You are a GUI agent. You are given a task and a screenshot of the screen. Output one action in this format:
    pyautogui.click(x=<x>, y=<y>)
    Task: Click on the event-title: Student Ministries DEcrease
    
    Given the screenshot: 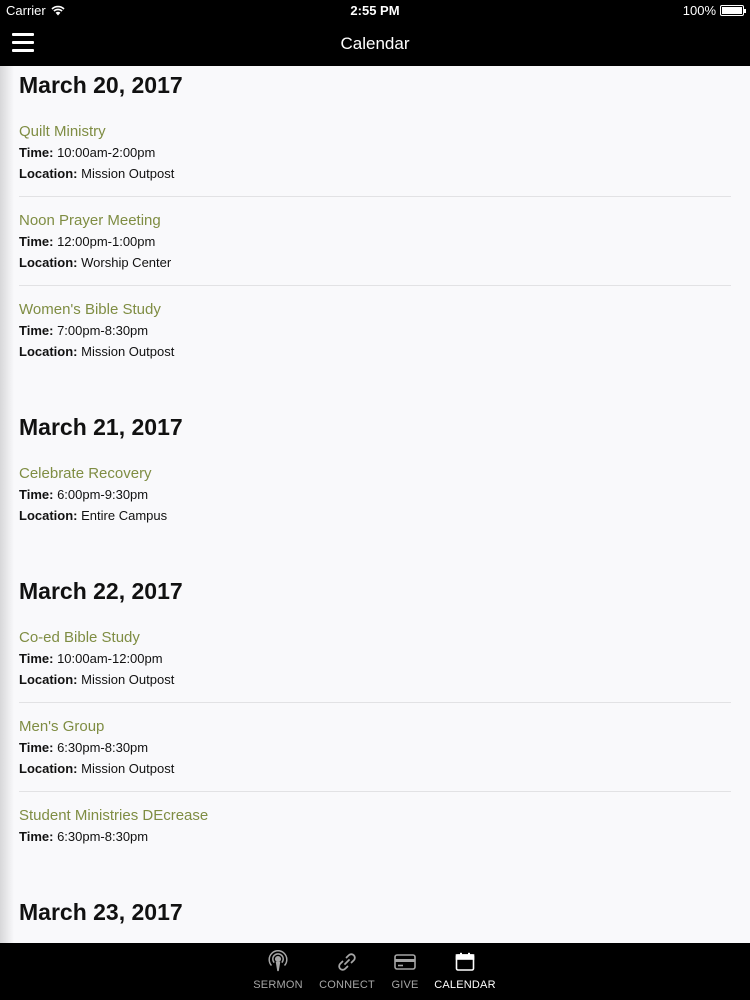 What is the action you would take?
    pyautogui.click(x=375, y=816)
    